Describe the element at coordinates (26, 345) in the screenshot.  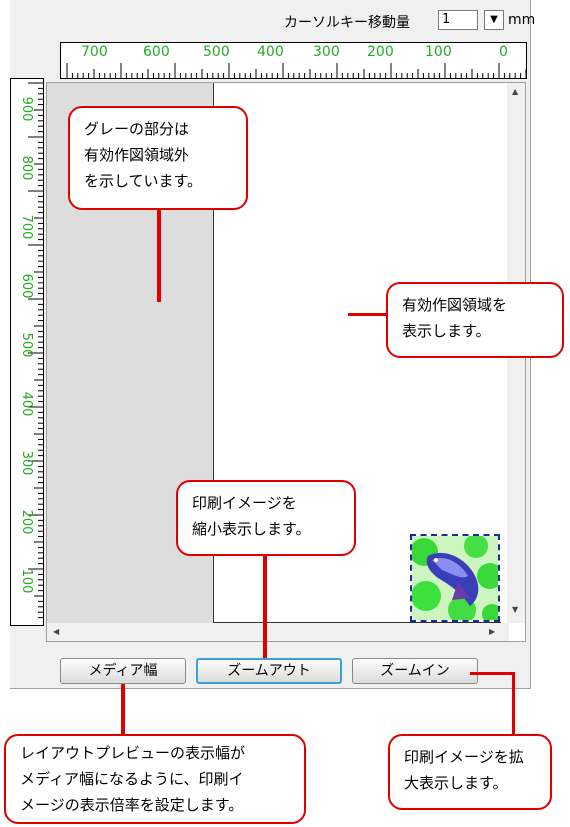
I see `vruler-label: 500` at that location.